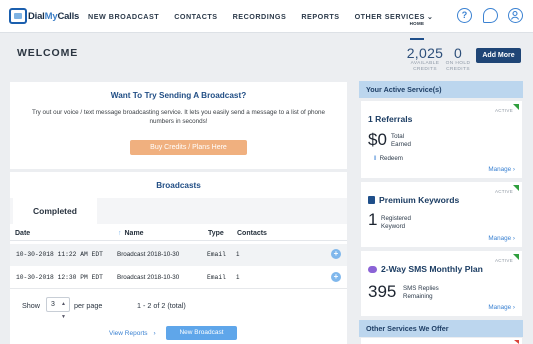 Image resolution: width=533 pixels, height=344 pixels. I want to click on select-arrows-icon: ▲ ▼, so click(63, 310).